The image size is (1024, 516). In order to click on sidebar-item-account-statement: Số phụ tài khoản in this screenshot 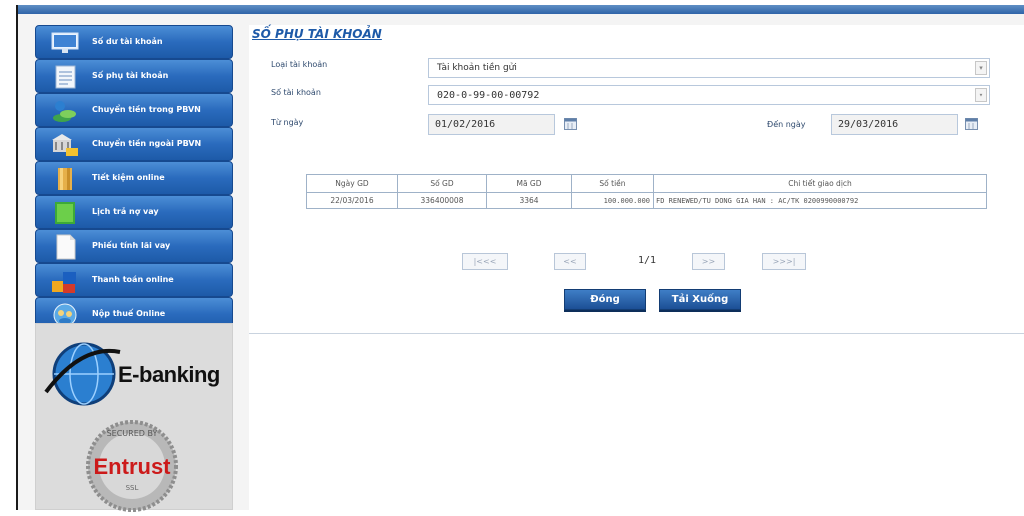, I will do `click(134, 76)`.